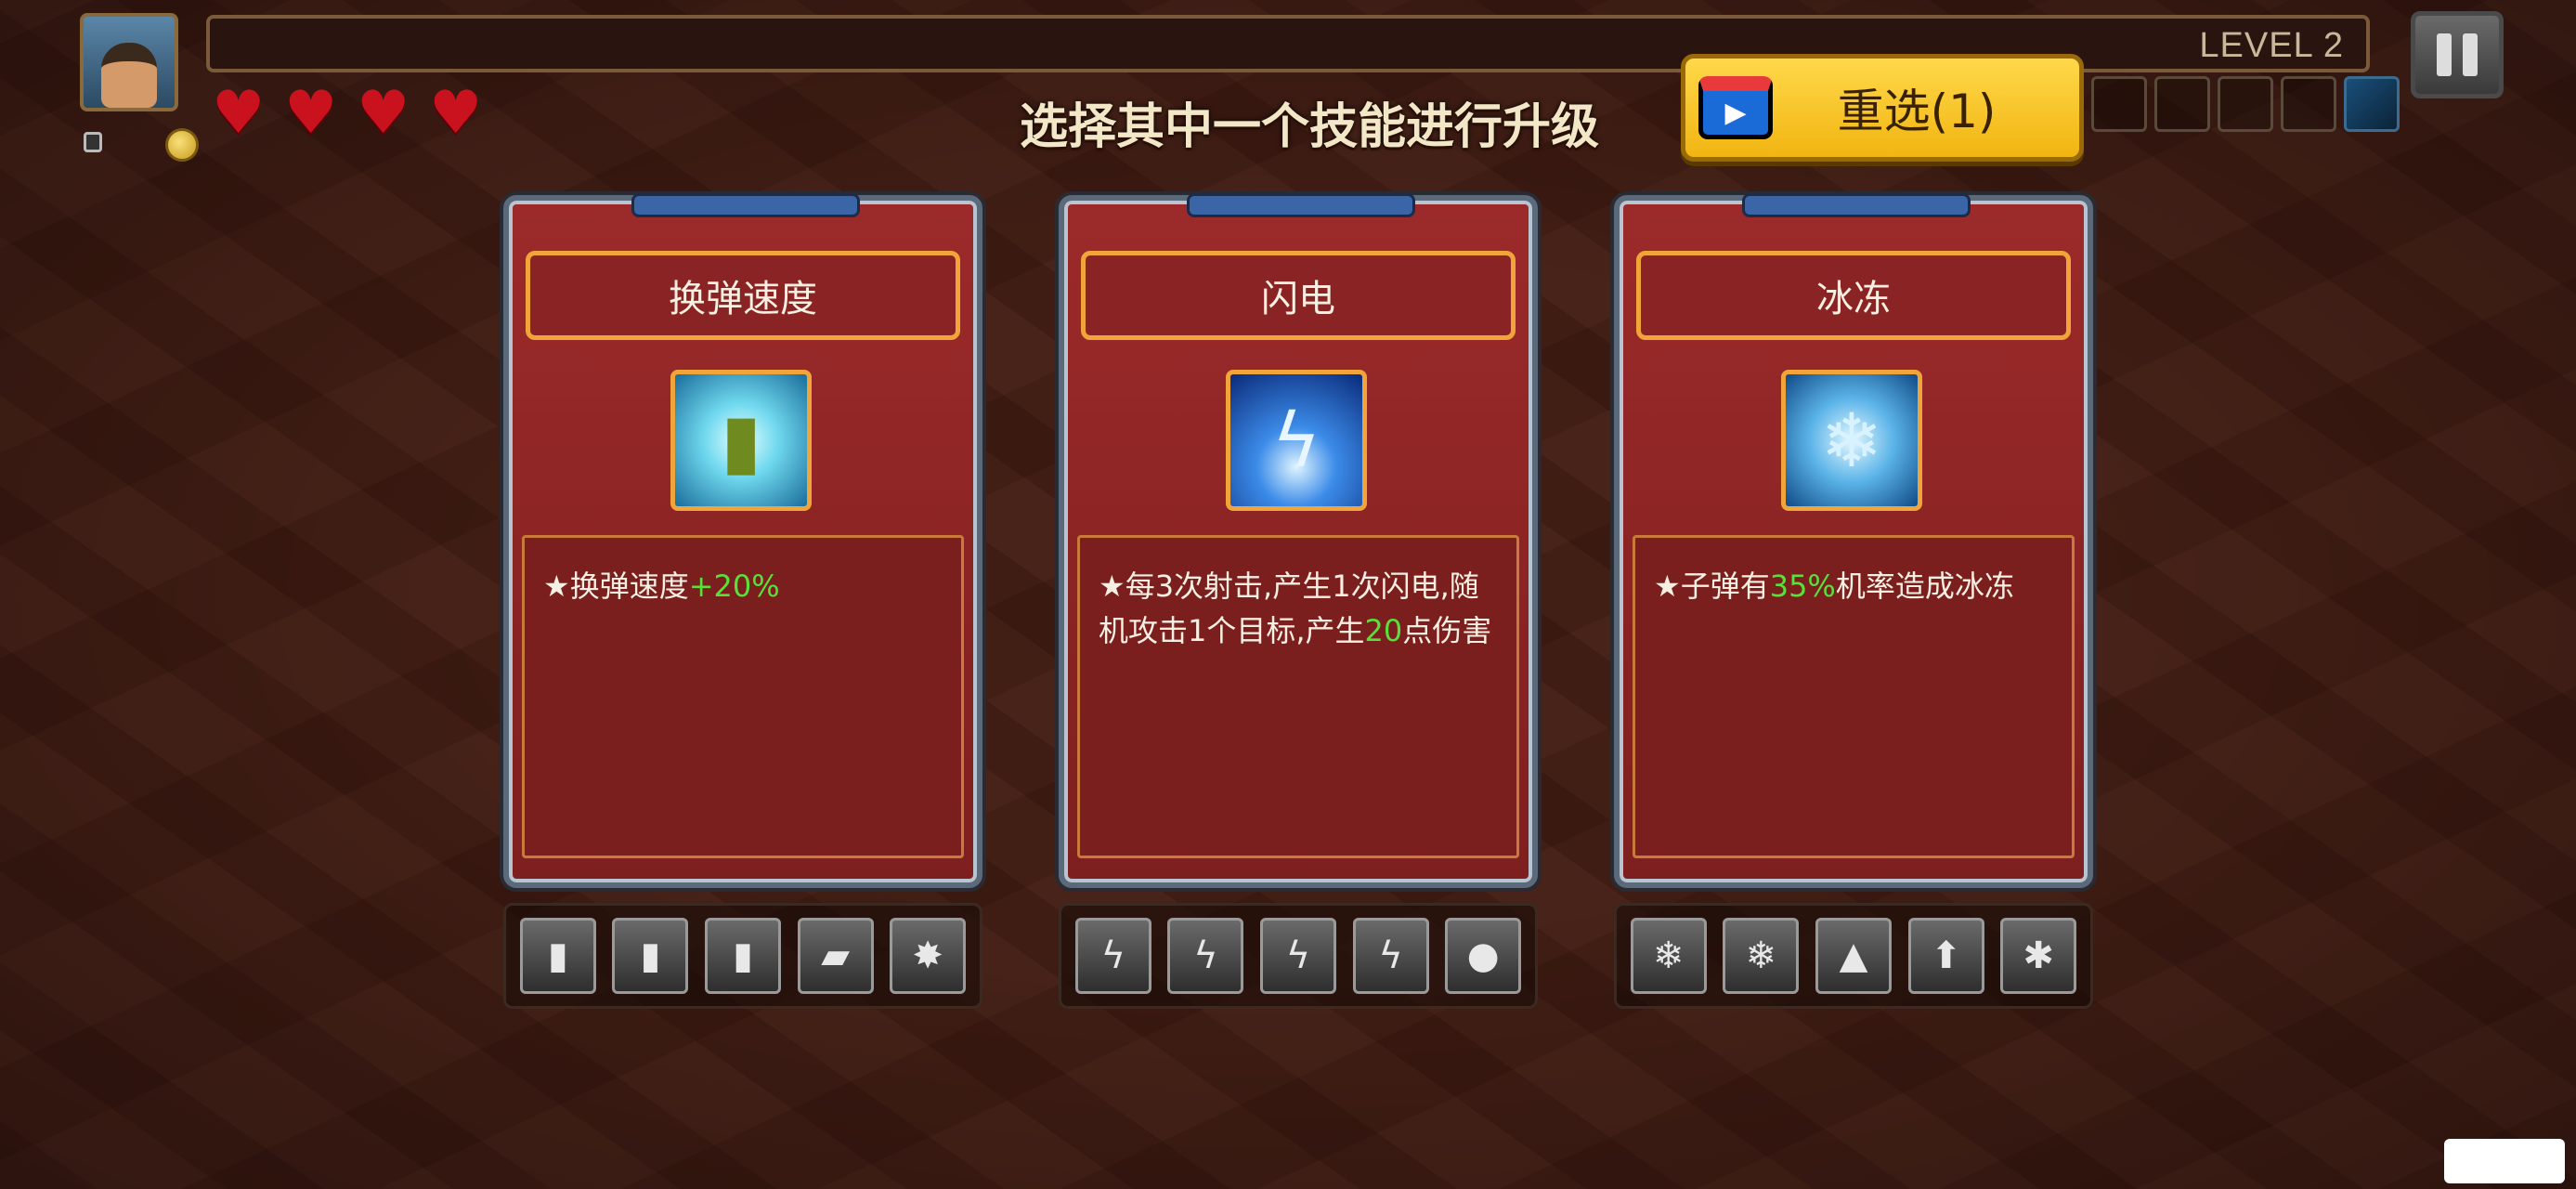  What do you see at coordinates (182, 145) in the screenshot?
I see `coin-icon` at bounding box center [182, 145].